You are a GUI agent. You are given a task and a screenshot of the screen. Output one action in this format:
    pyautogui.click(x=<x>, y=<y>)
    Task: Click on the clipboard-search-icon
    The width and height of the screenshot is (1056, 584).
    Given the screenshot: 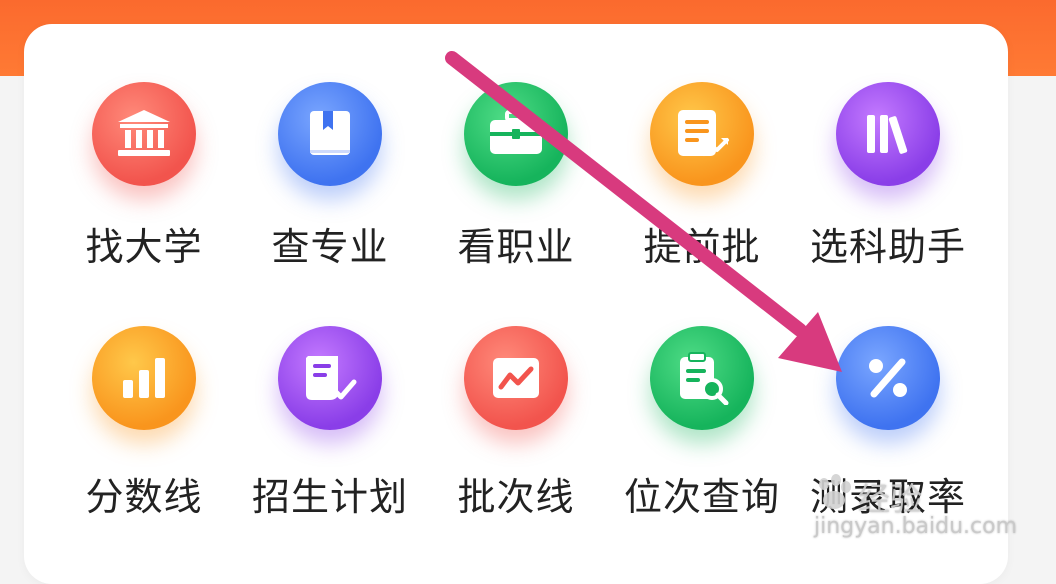 What is the action you would take?
    pyautogui.click(x=702, y=378)
    